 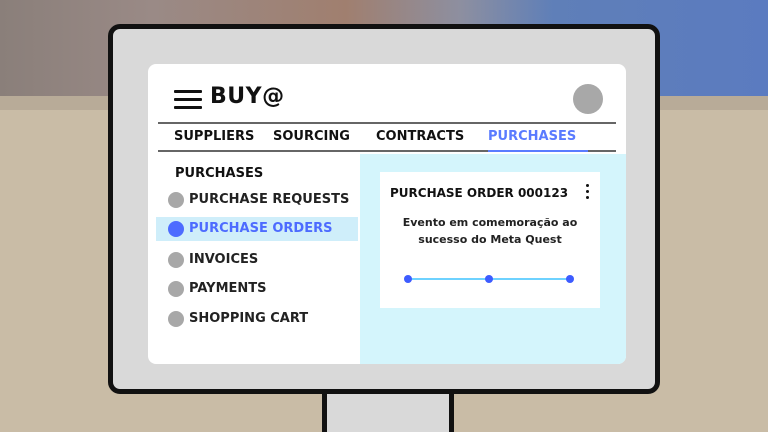 I want to click on sidebar-item-purchase-requests: PURCHASE REQUESTS, so click(x=257, y=200).